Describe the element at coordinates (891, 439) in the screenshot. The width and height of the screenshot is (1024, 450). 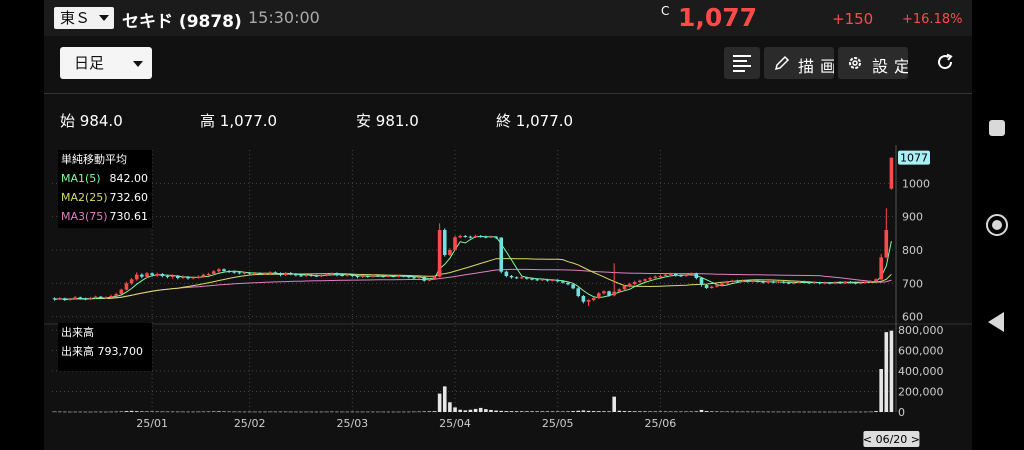
I see `date-tag-label: < 06/20 >` at that location.